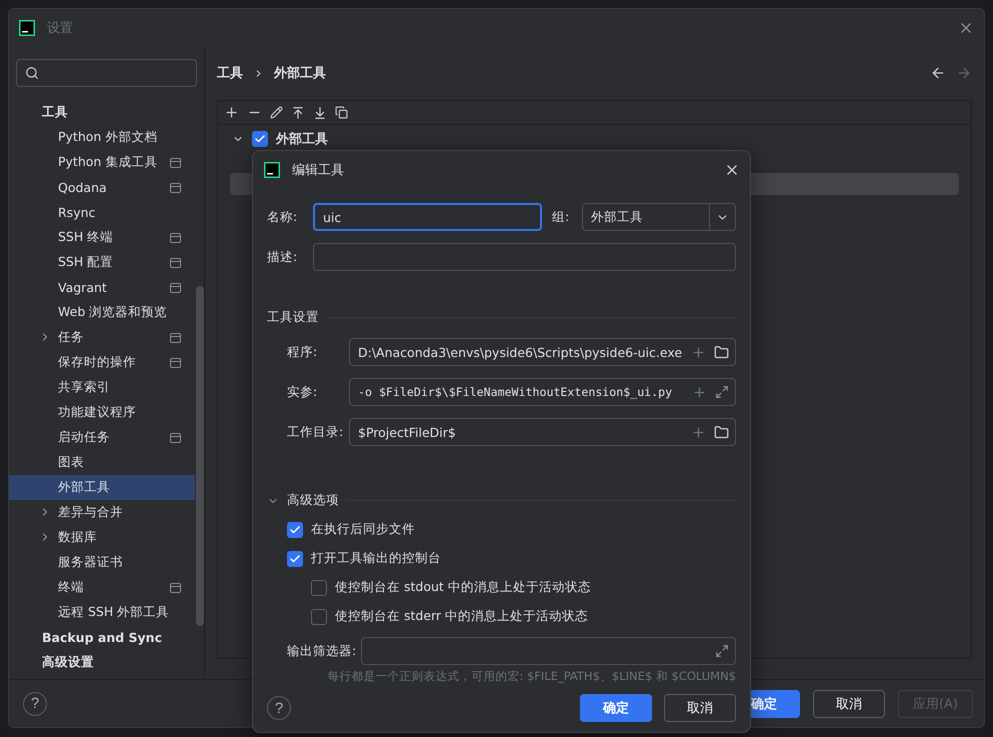  Describe the element at coordinates (102, 387) in the screenshot. I see `sidebar-item: 共享索引` at that location.